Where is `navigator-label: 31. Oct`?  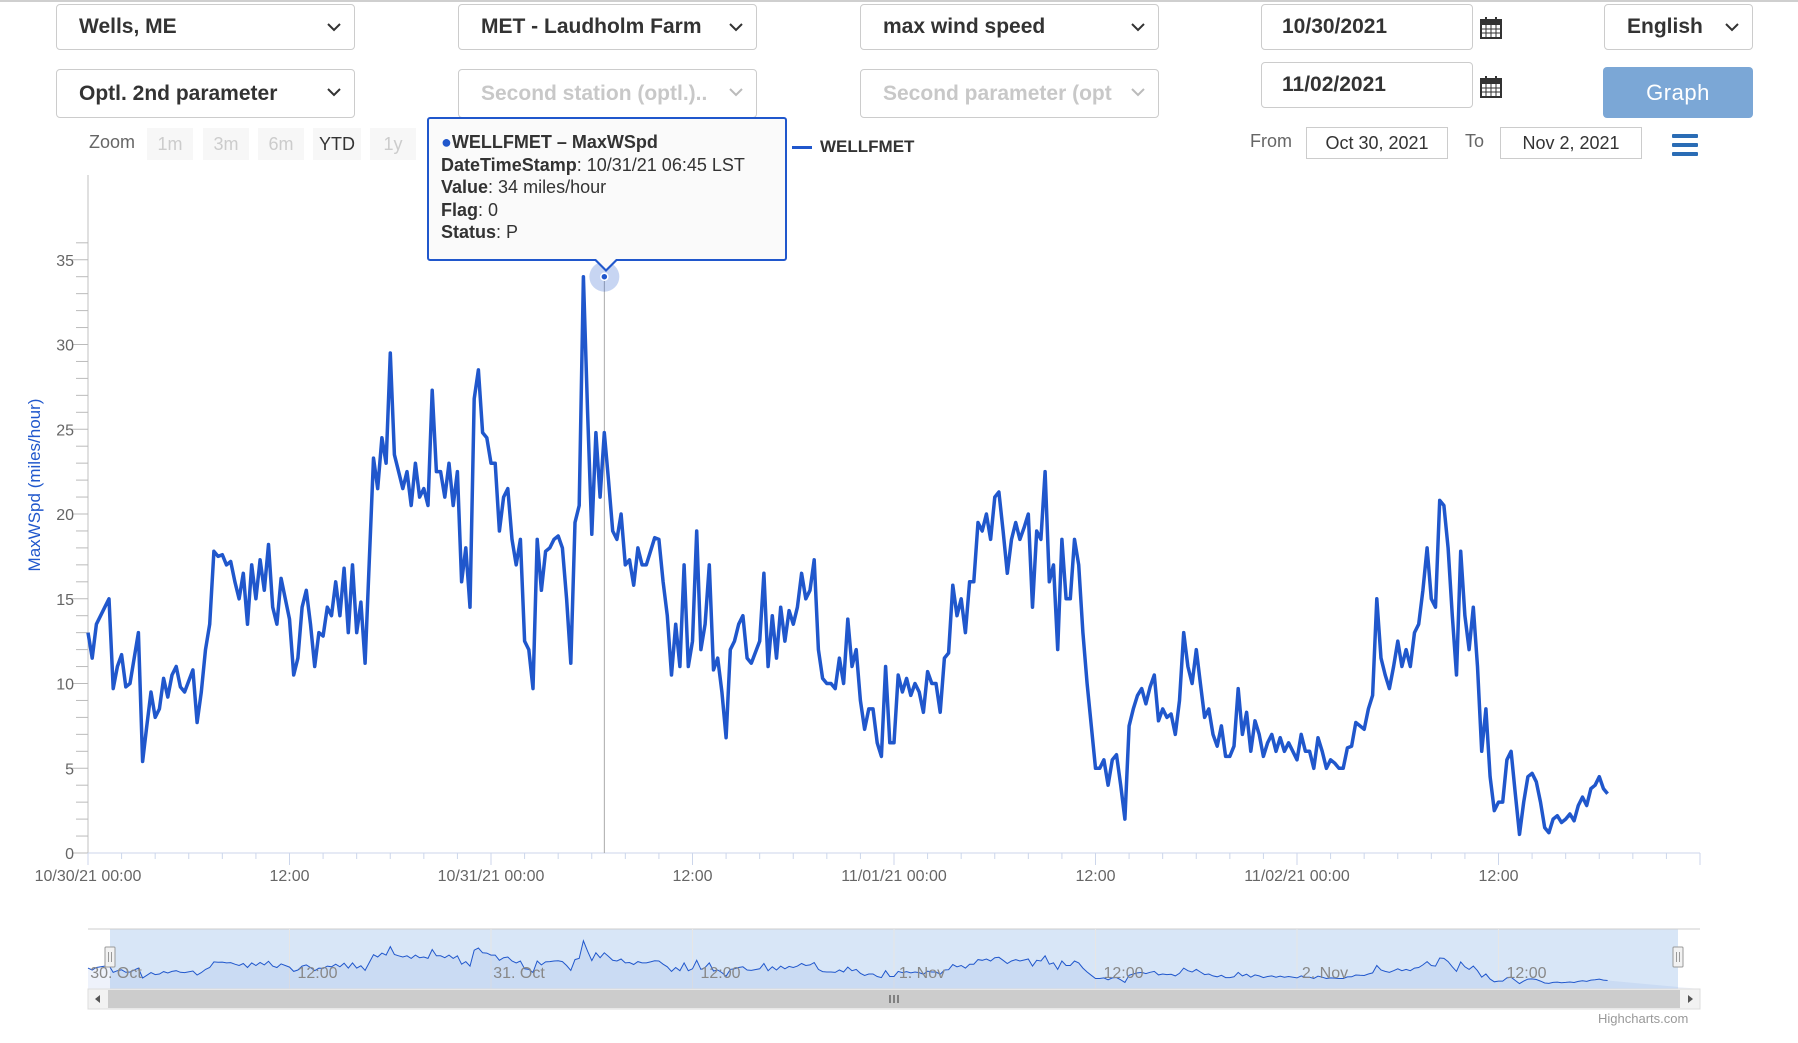 navigator-label: 31. Oct is located at coordinates (519, 973).